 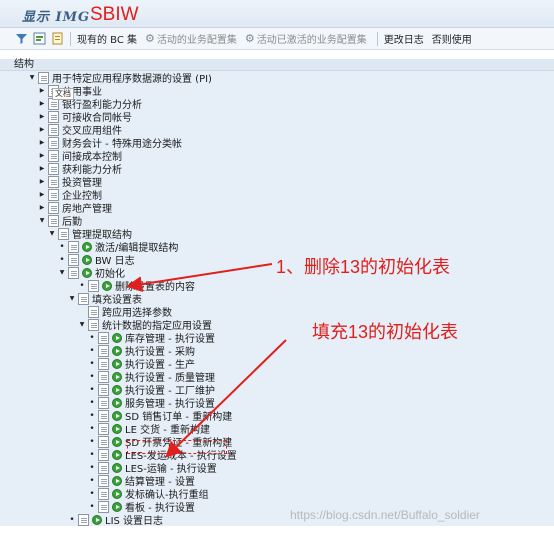 I want to click on tree-node: • 激活/编辑提取结构, so click(x=277, y=247).